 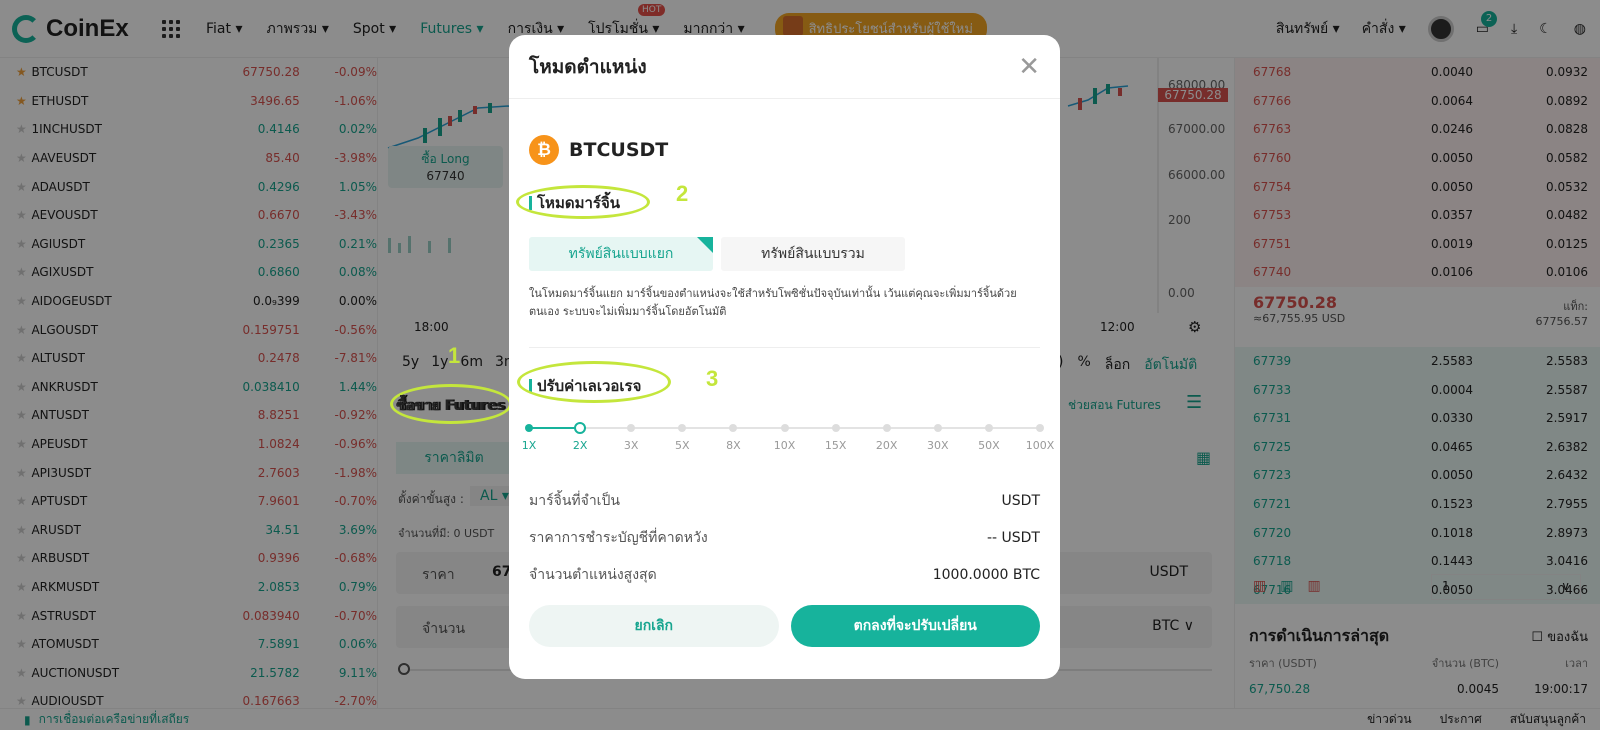 I want to click on divider, so click(x=784, y=347).